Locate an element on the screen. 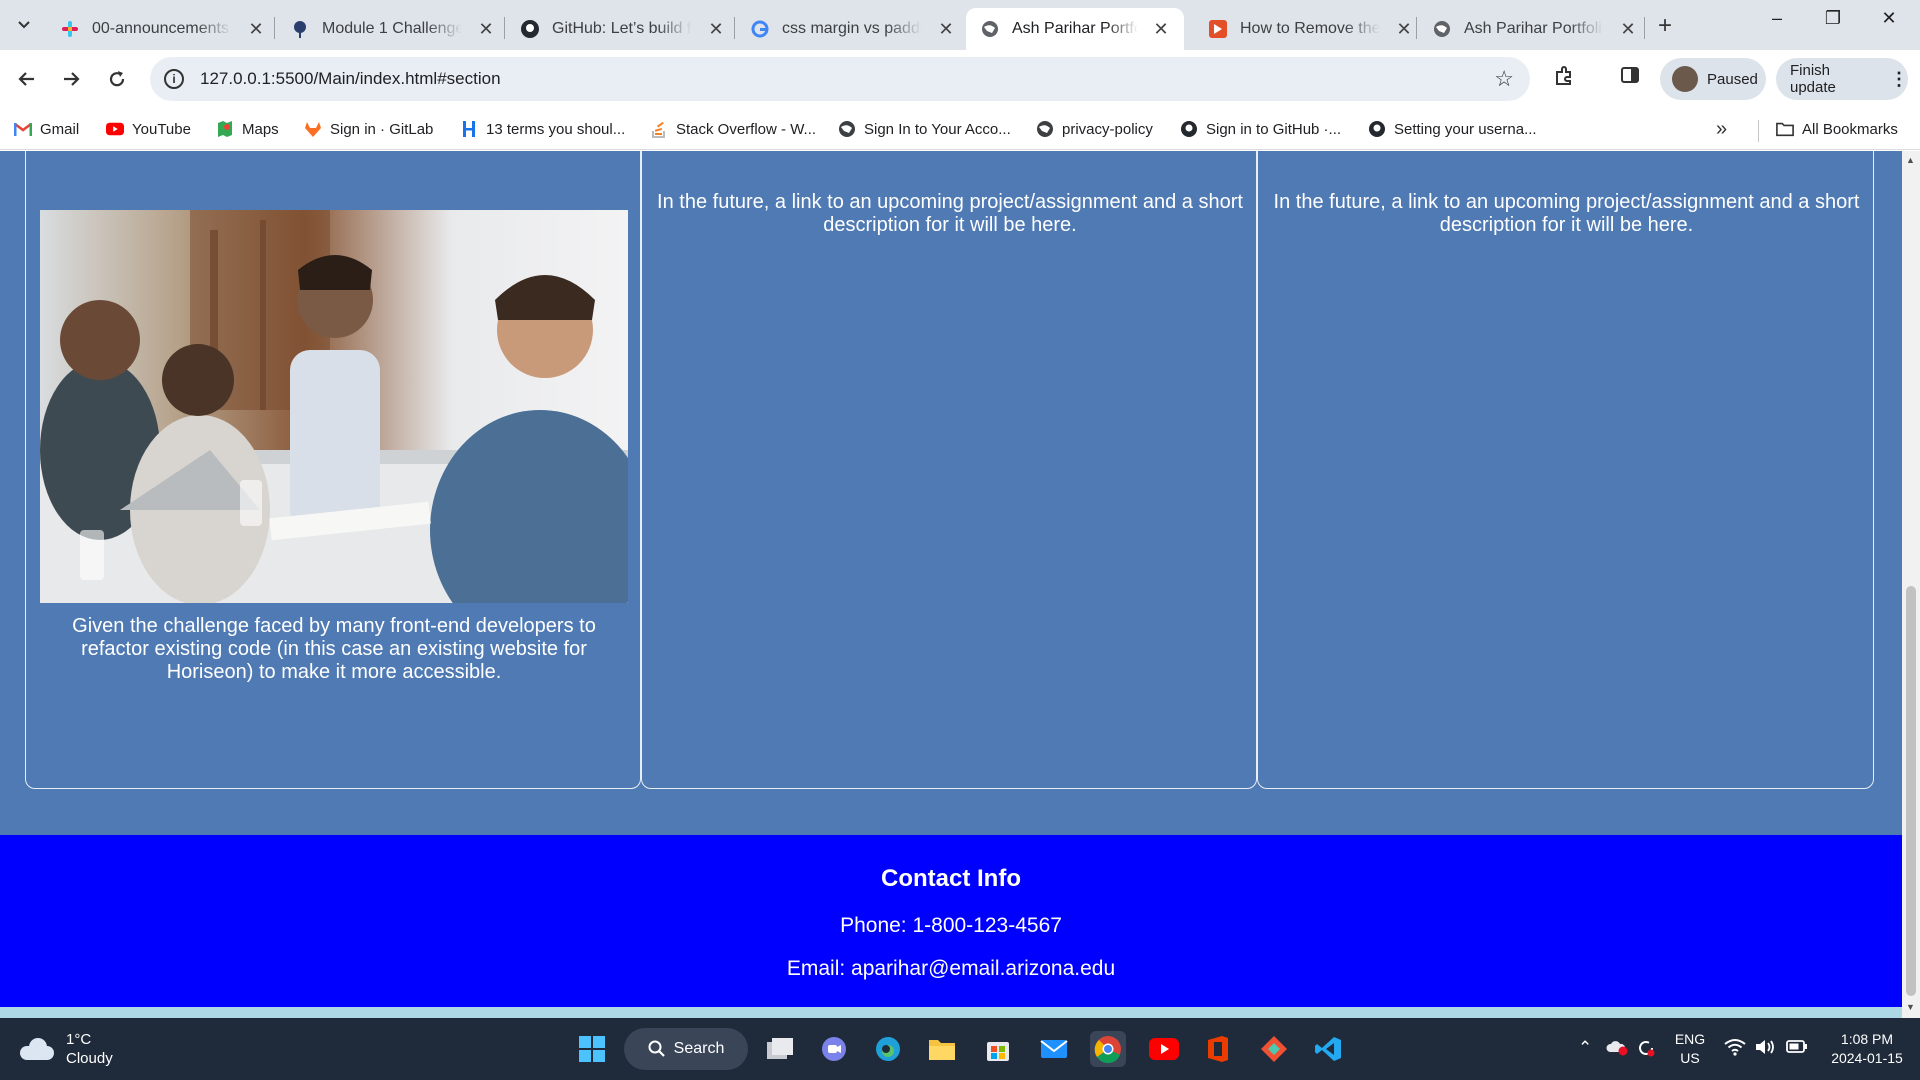 The image size is (1920, 1080). tab-google-search: css margin vs paddin ✕ is located at coordinates (853, 29).